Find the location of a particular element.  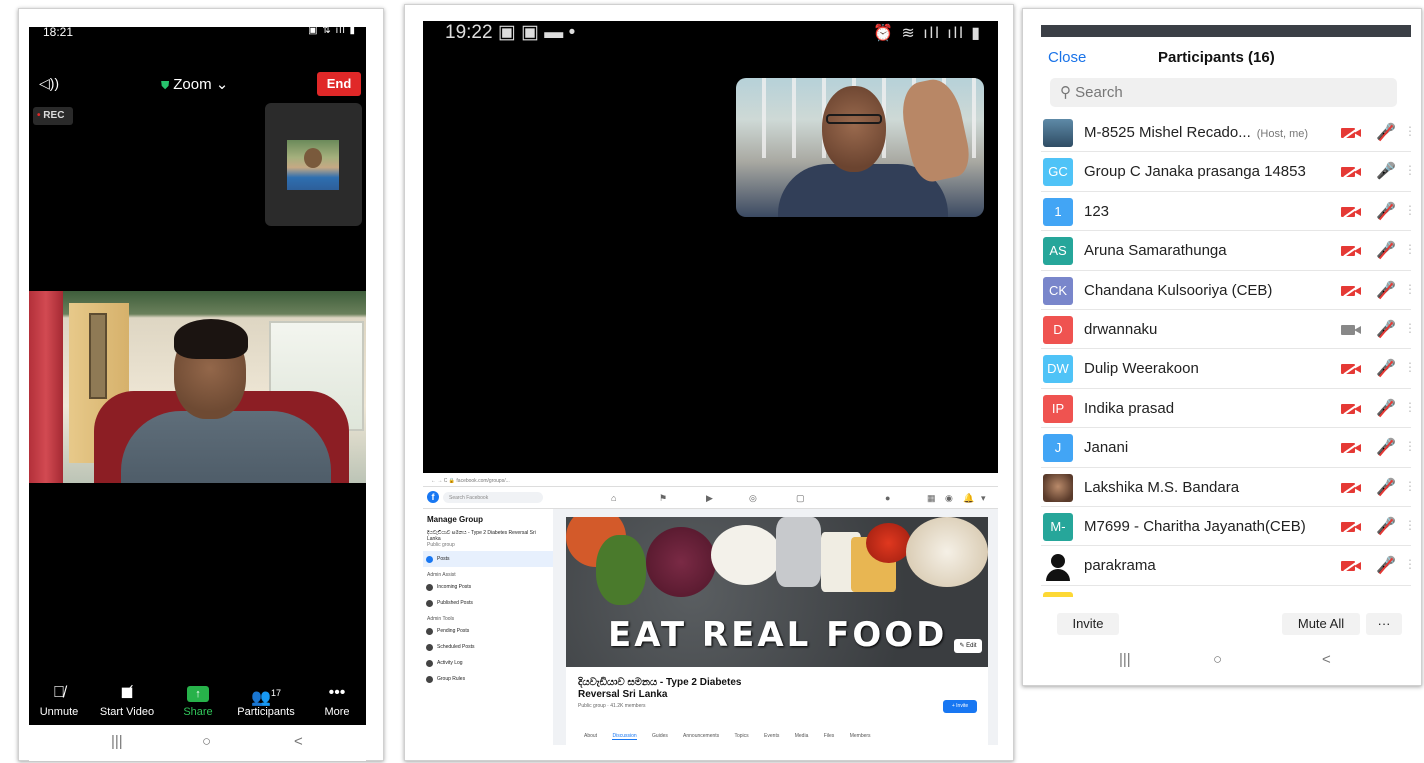

messenger-icon: ◉ is located at coordinates (949, 498).